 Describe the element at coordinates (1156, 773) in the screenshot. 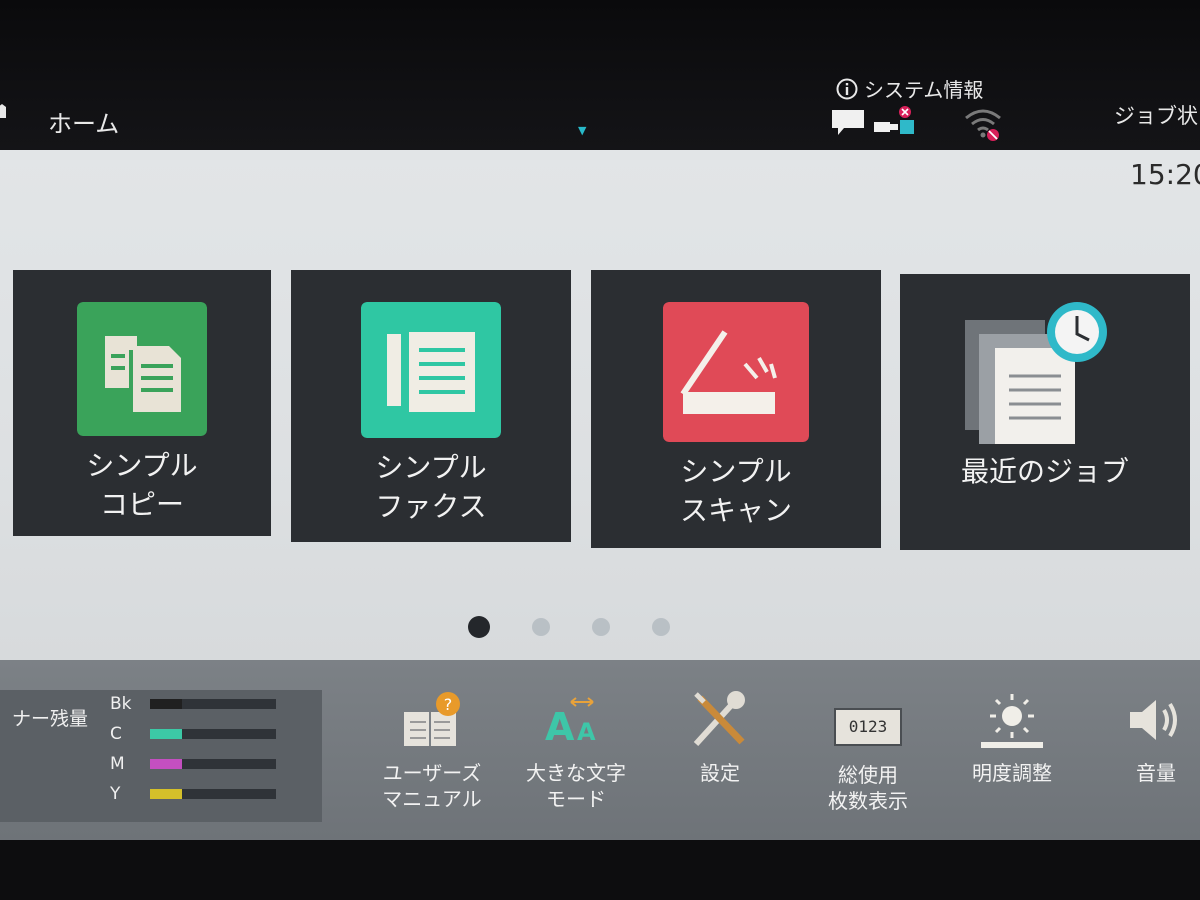

I see `tool-label-line1: 音量` at that location.